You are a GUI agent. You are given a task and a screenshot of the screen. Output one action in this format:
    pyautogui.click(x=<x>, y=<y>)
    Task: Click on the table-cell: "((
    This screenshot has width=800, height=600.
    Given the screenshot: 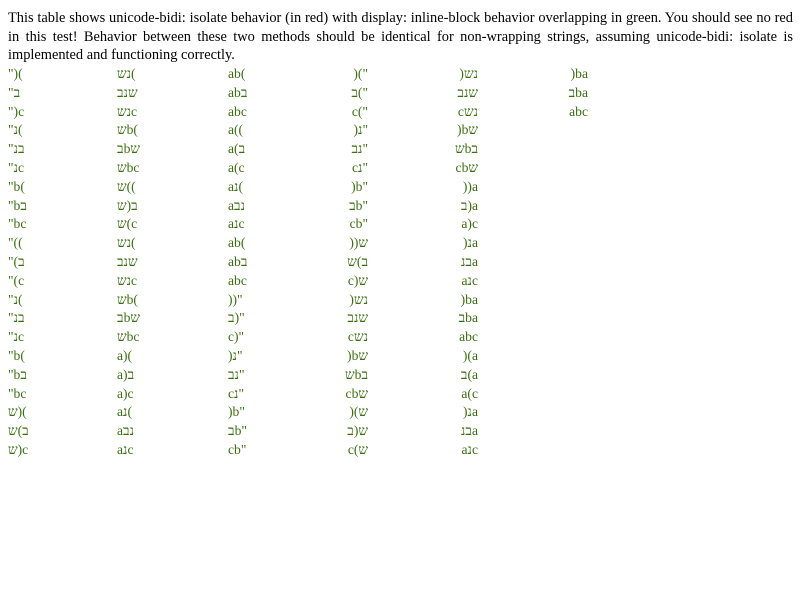 What is the action you would take?
    pyautogui.click(x=15, y=243)
    